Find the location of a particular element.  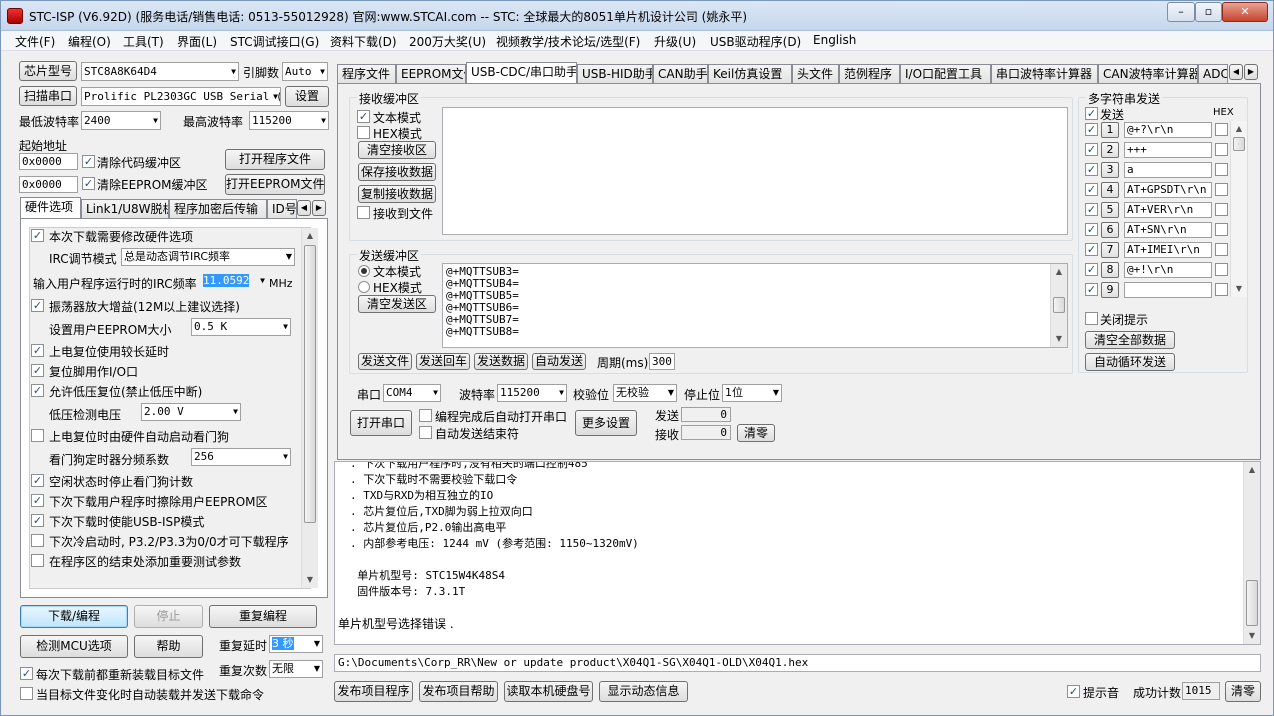

chip-model-select: STC8A8K64D4 ▼ is located at coordinates (160, 71).